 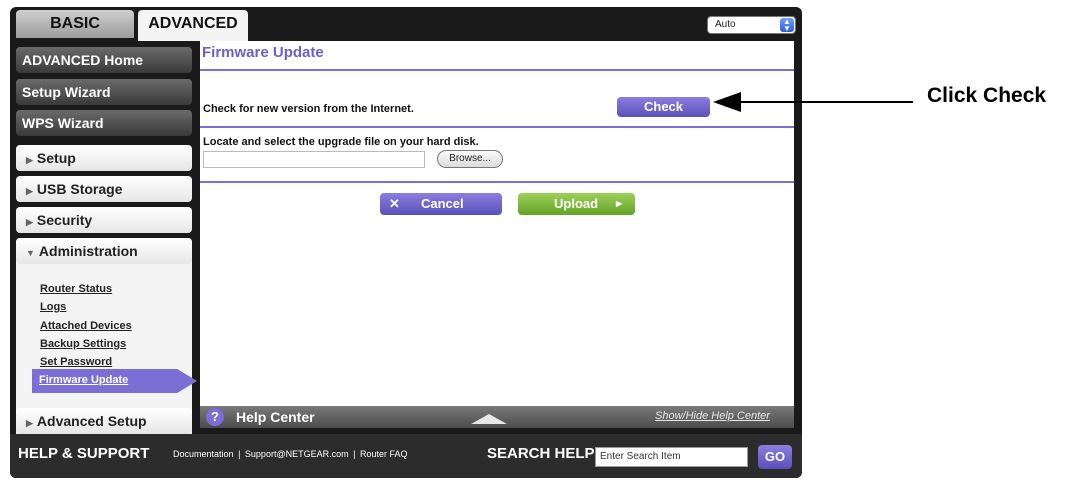 I want to click on support-email-link: Support@NETGEAR.com, so click(x=297, y=454).